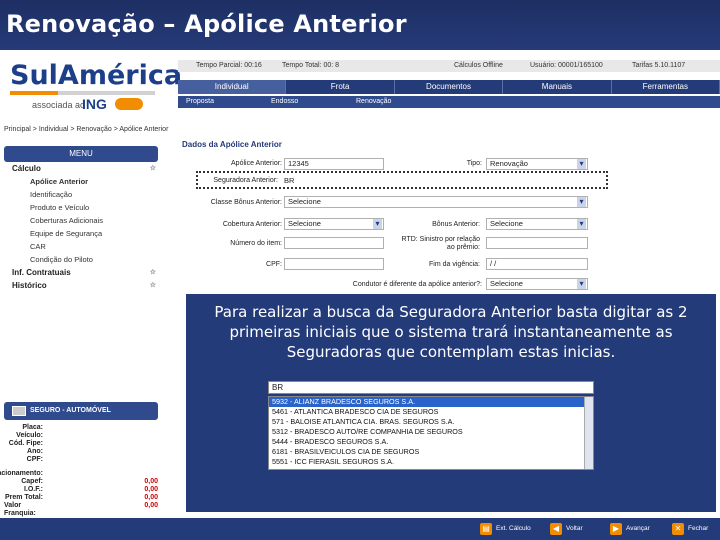  What do you see at coordinates (94, 104) in the screenshot?
I see `brand-partner: ING` at bounding box center [94, 104].